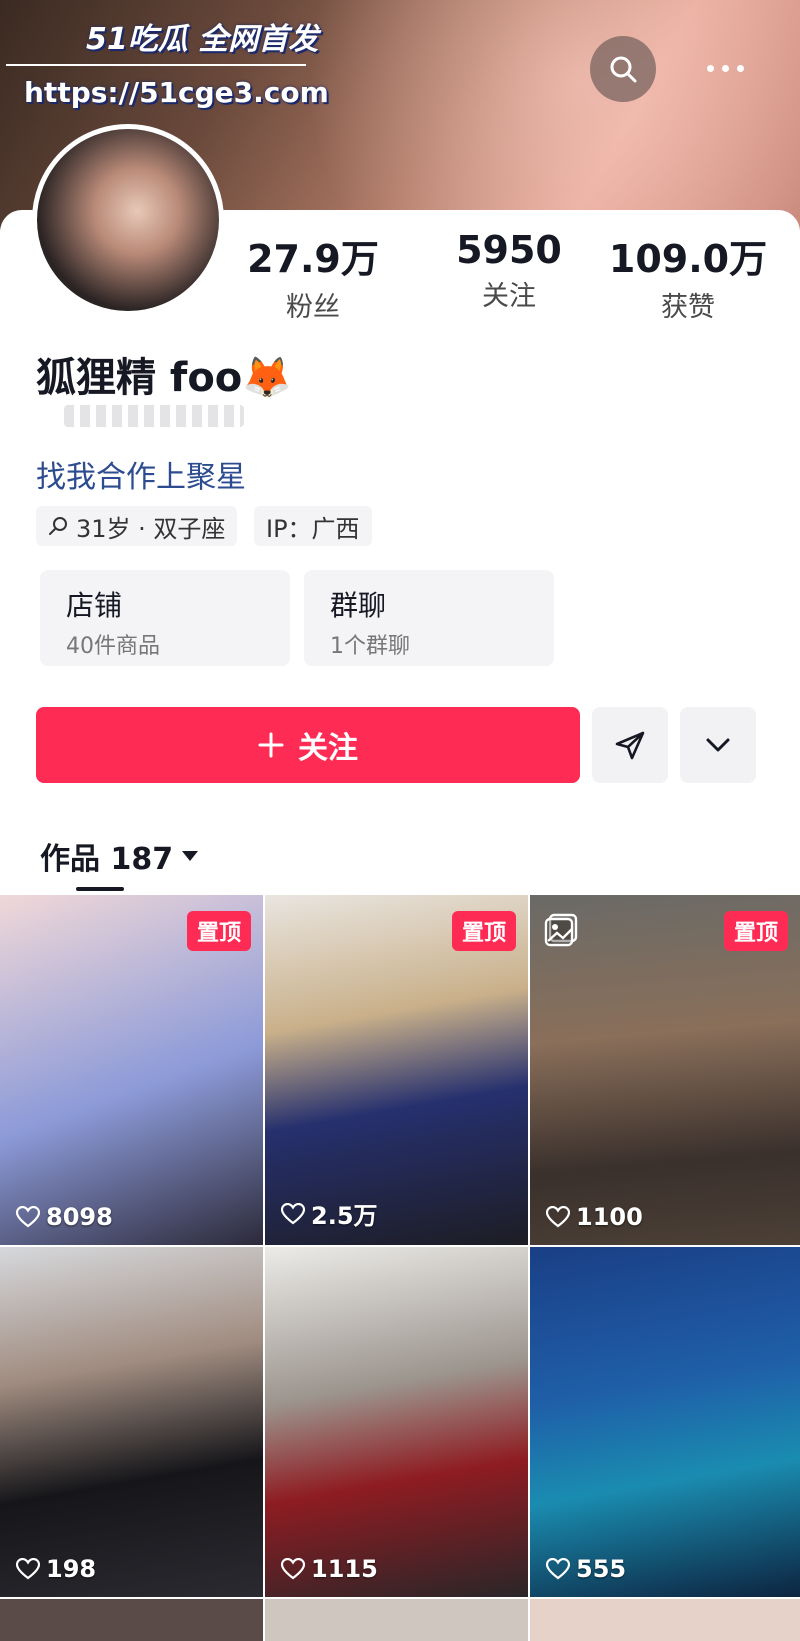  What do you see at coordinates (151, 528) in the screenshot?
I see `tag-text: 31岁 · 双子座` at bounding box center [151, 528].